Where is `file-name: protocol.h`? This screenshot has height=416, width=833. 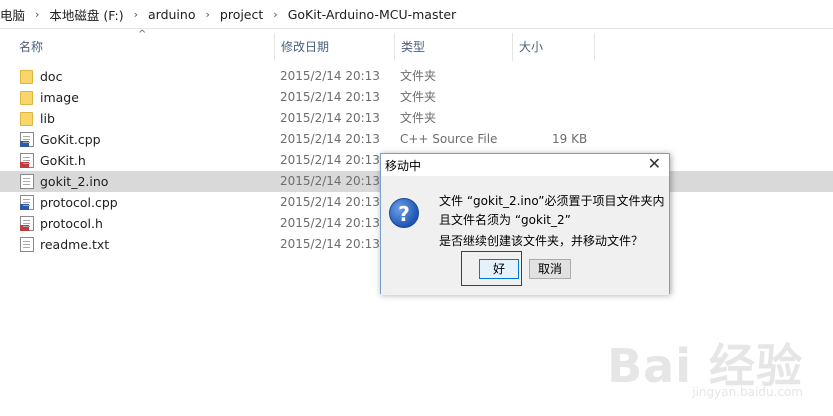 file-name: protocol.h is located at coordinates (71, 223).